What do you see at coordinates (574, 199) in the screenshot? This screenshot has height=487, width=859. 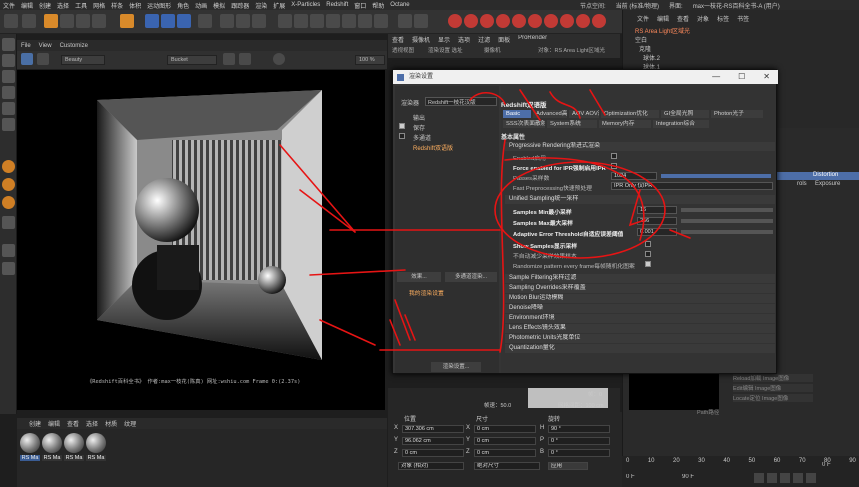 I see `annotation-curve` at bounding box center [574, 199].